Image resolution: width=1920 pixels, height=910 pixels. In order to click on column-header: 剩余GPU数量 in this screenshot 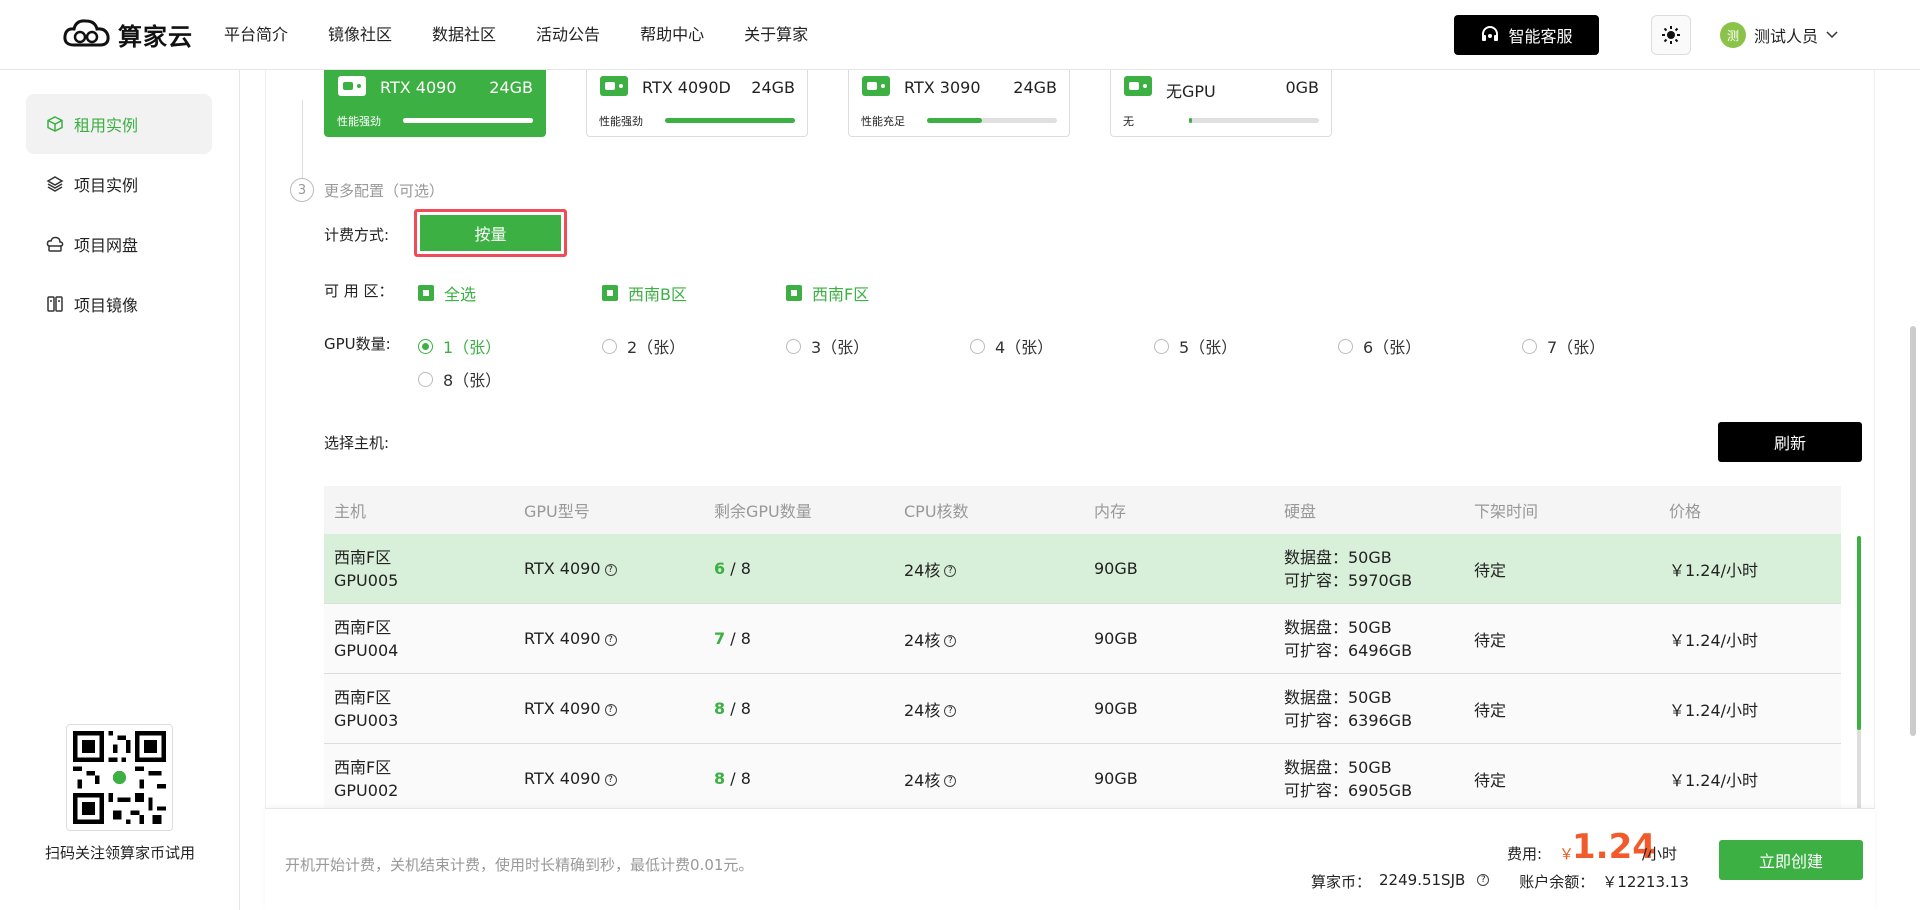, I will do `click(763, 511)`.